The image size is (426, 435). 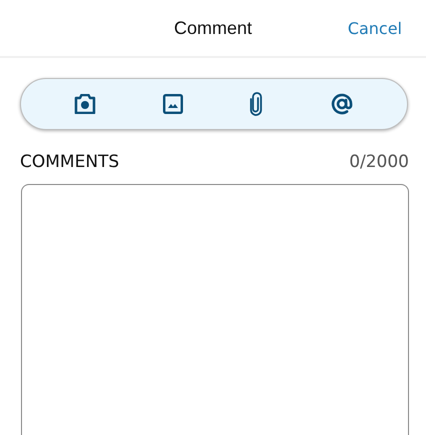 I want to click on camera-icon, so click(x=85, y=104).